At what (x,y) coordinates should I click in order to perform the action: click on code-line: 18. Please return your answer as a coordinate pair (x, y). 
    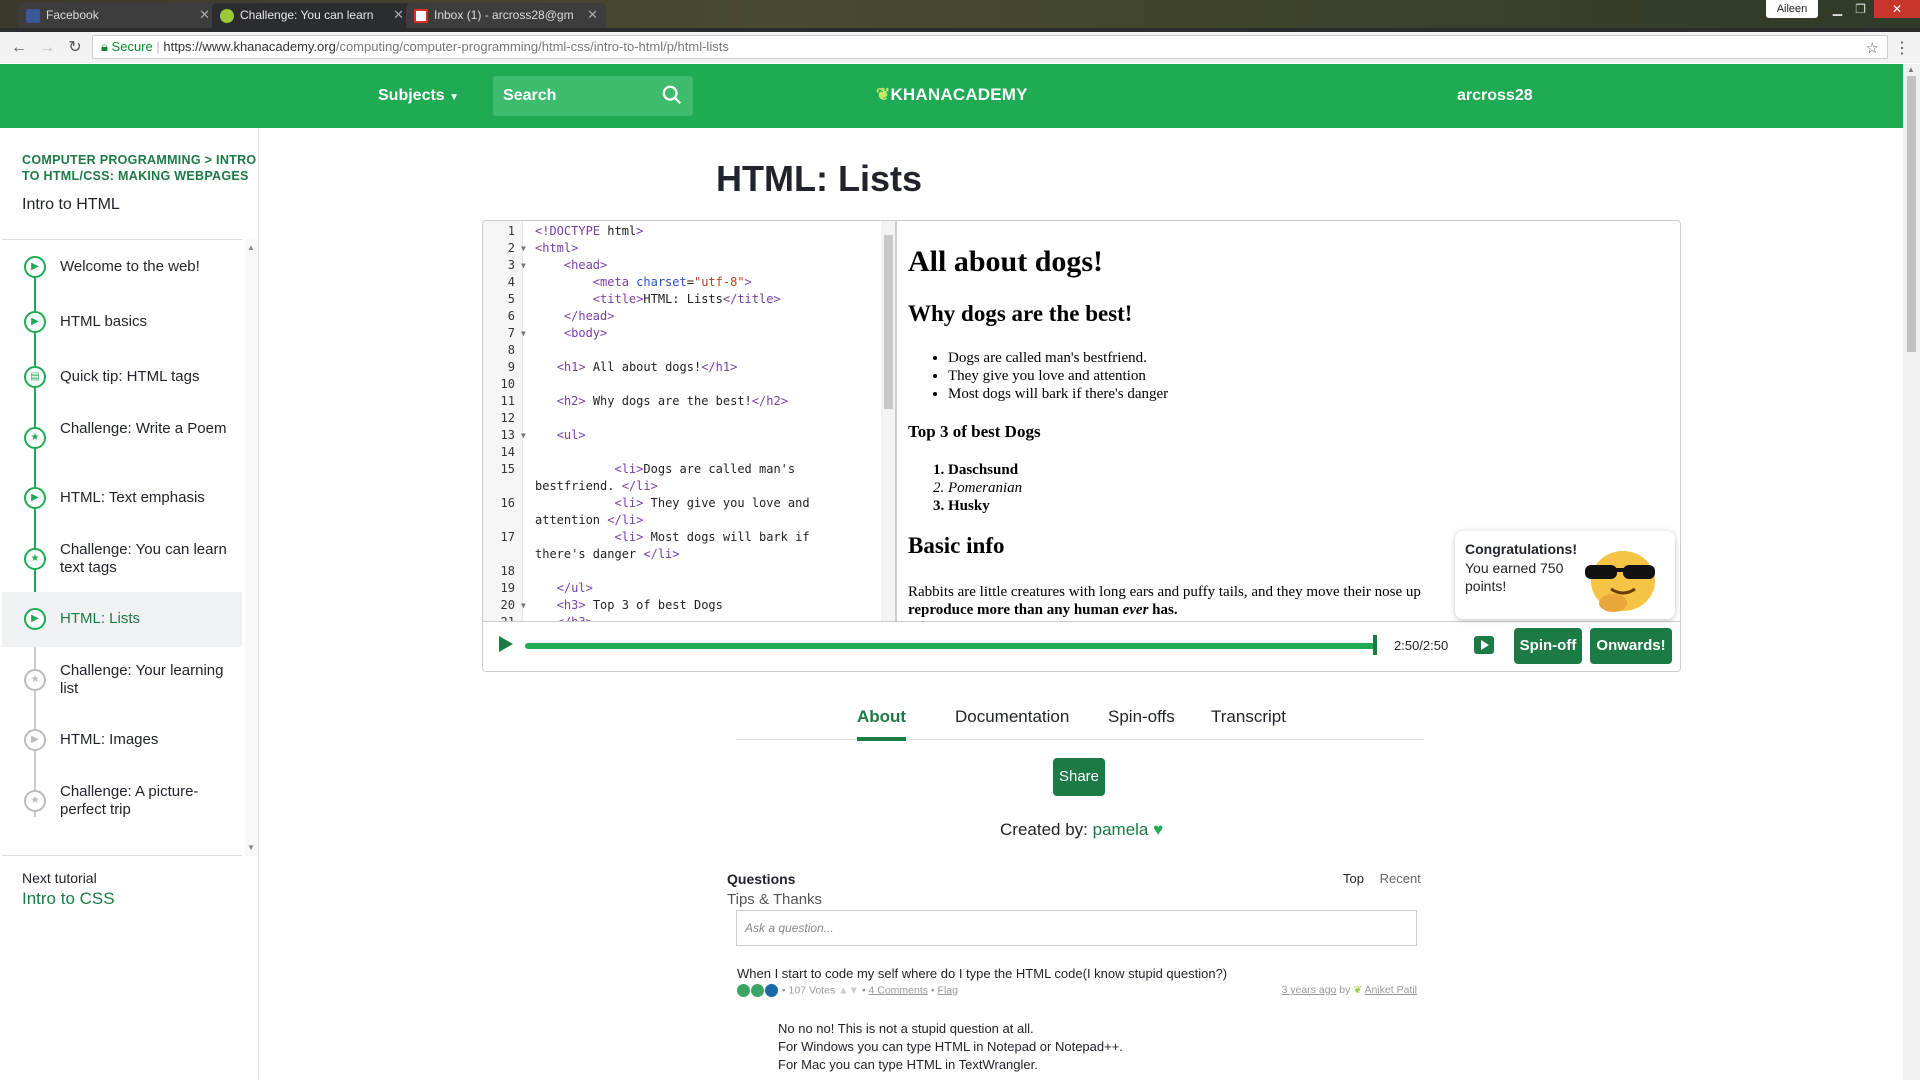
    Looking at the image, I should click on (693, 571).